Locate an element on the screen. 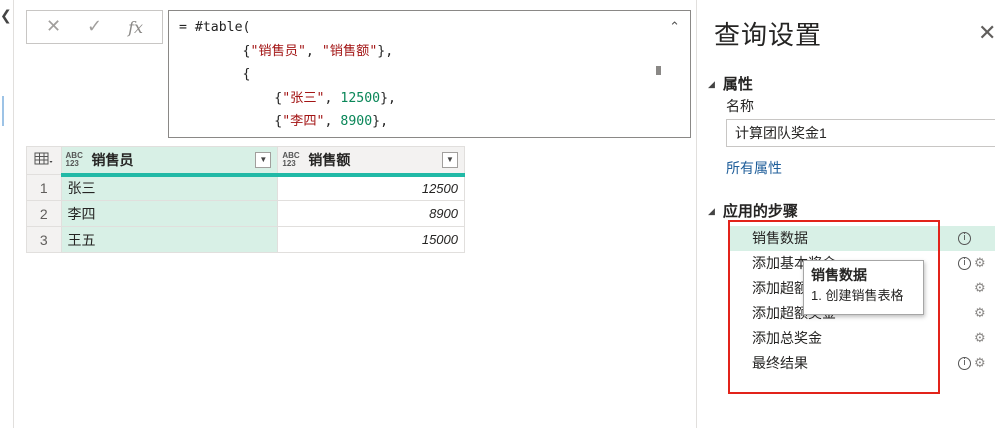  column-header-amount: ABC 123 销售额 ▼ is located at coordinates (371, 161).